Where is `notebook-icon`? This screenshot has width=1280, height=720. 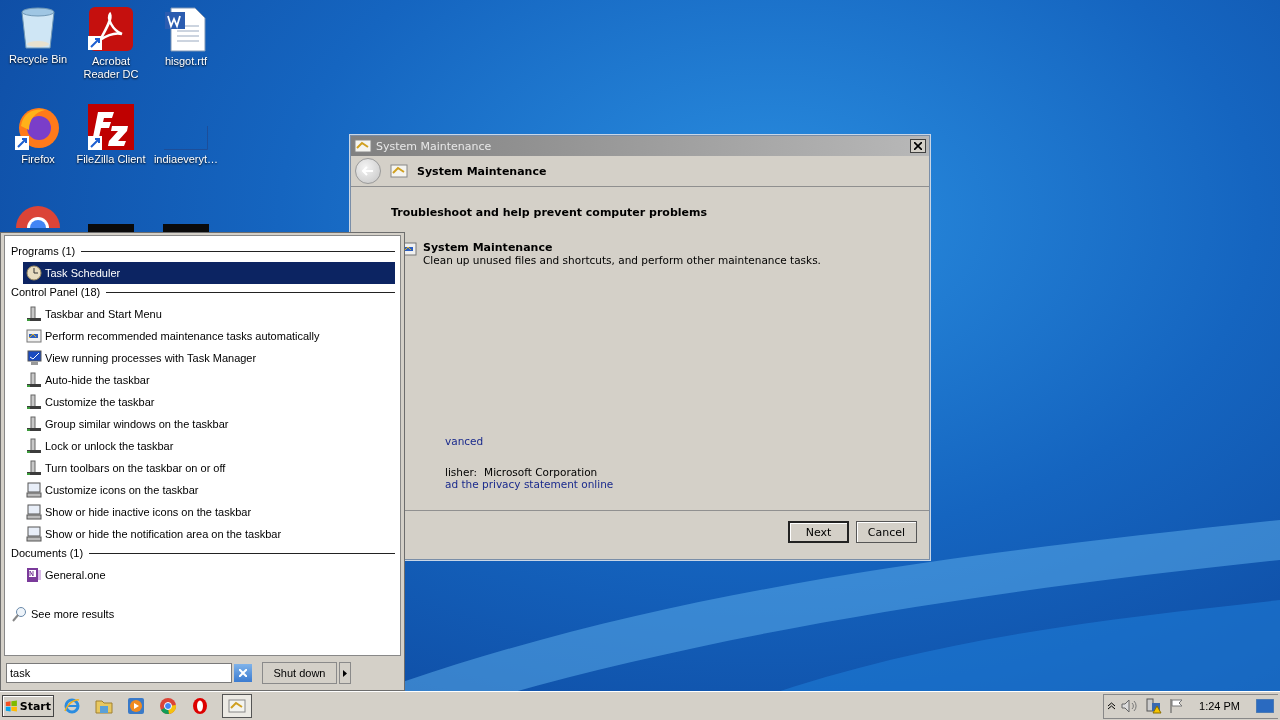
notebook-icon is located at coordinates (34, 575).